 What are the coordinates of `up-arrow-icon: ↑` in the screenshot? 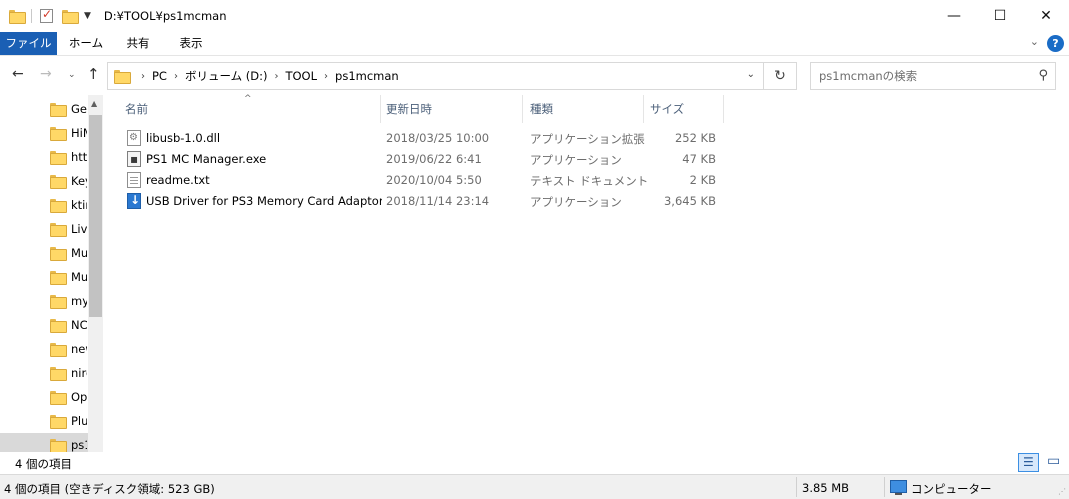 It's located at (93, 74).